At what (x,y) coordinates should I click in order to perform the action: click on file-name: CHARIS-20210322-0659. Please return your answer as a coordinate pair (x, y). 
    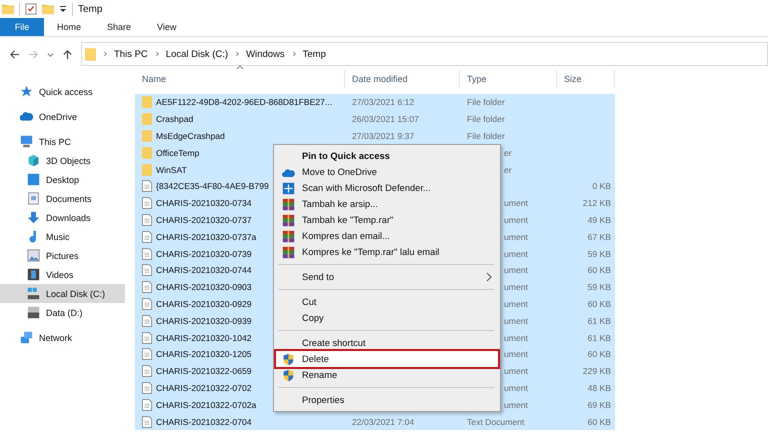
    Looking at the image, I should click on (204, 371).